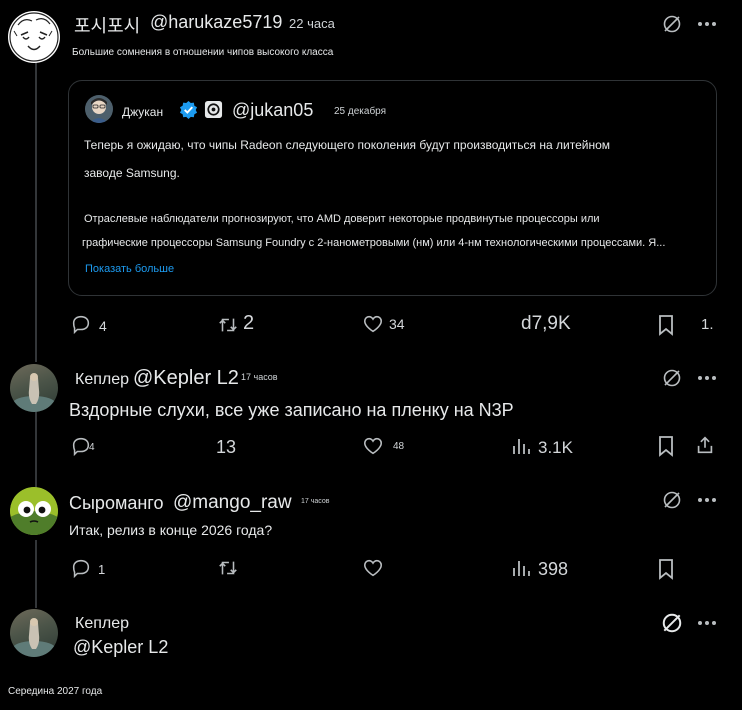 The height and width of the screenshot is (710, 742). What do you see at coordinates (555, 447) in the screenshot?
I see `view-count: 3.1K` at bounding box center [555, 447].